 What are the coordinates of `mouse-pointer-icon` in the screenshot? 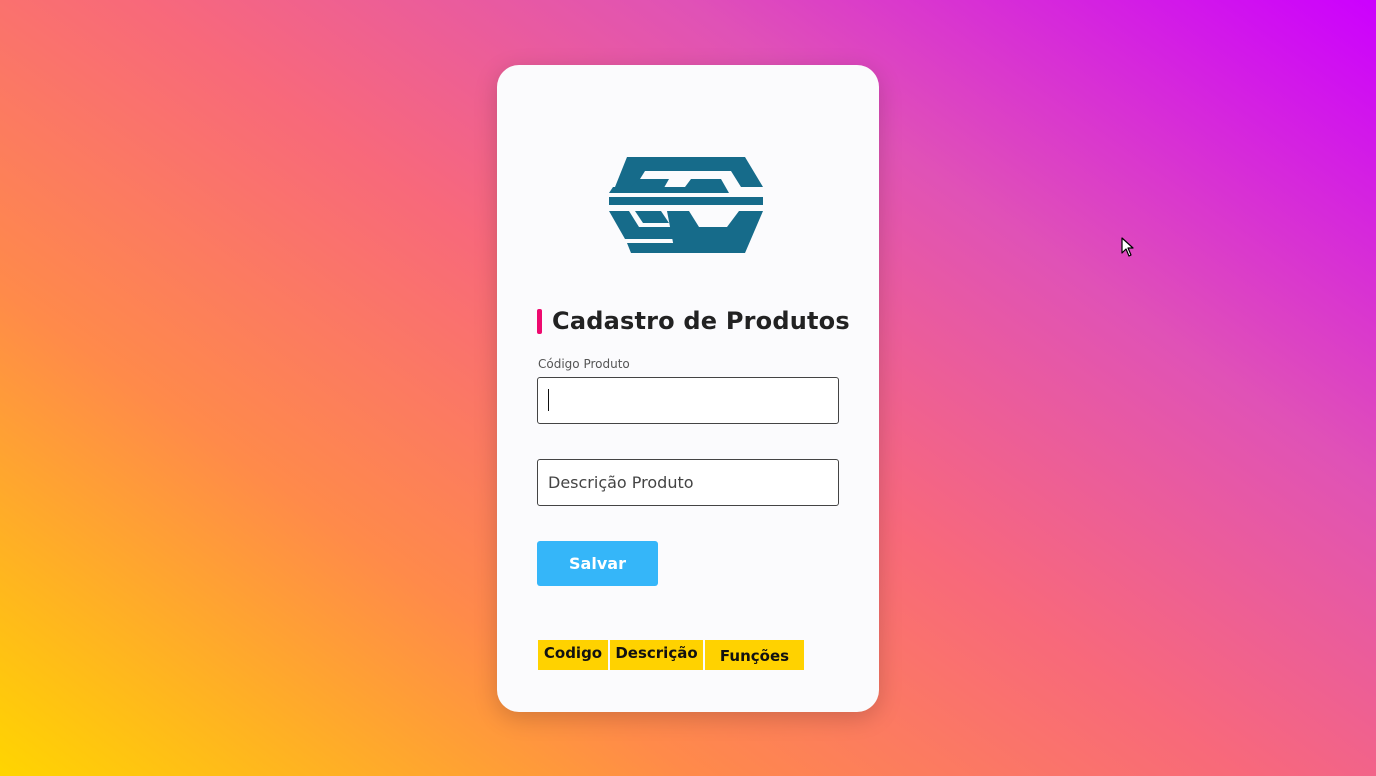 It's located at (1127, 247).